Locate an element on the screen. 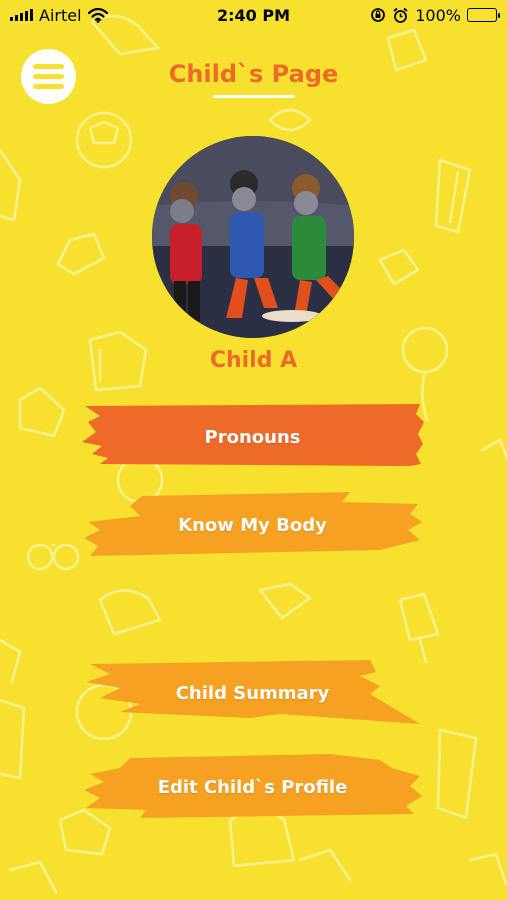 This screenshot has height=900, width=507. know-my-body-button: Know My Body is located at coordinates (252, 525).